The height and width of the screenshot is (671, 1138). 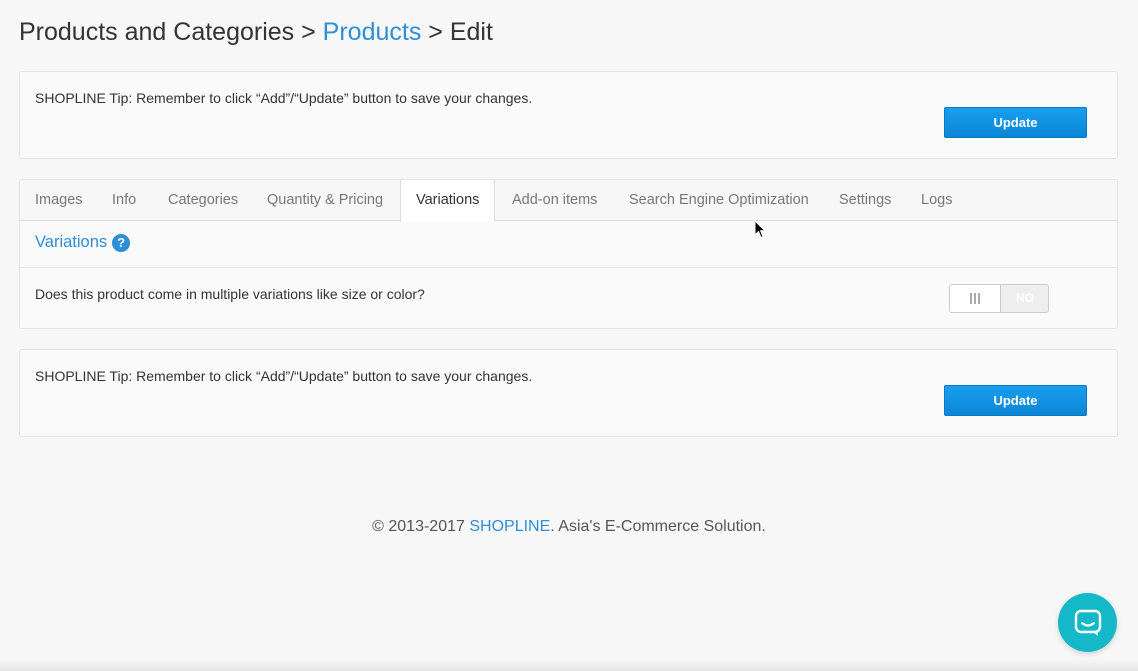 I want to click on section-title: Variations ?, so click(x=83, y=242).